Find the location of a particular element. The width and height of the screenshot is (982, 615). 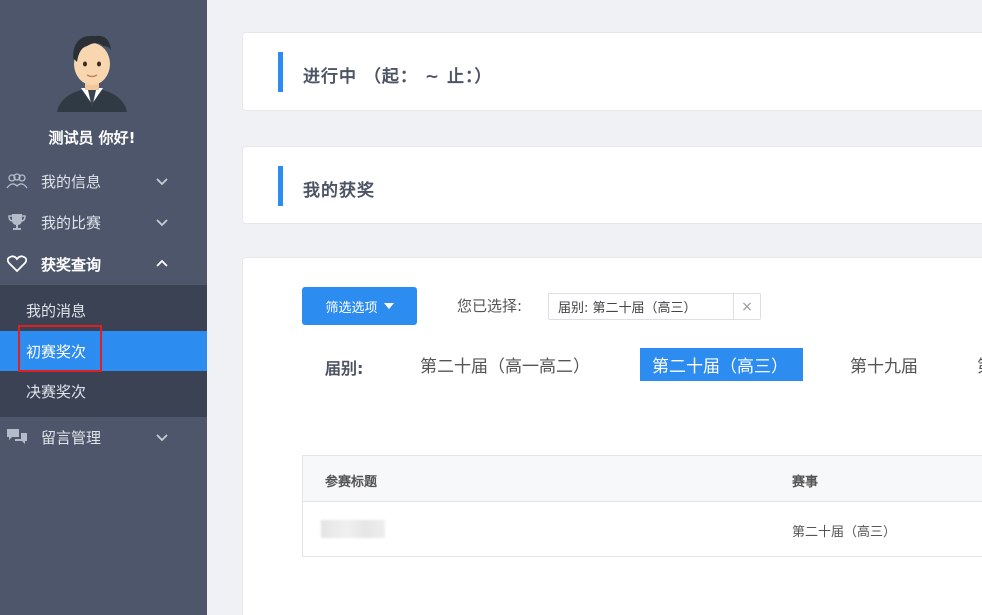

highlight-box is located at coordinates (60, 348).